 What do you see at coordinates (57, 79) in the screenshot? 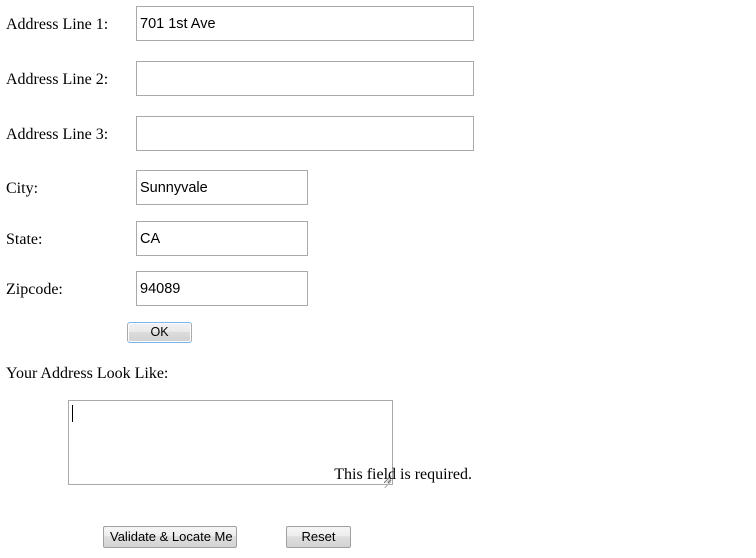
I see `label-address-line-2: Address Line 2:` at bounding box center [57, 79].